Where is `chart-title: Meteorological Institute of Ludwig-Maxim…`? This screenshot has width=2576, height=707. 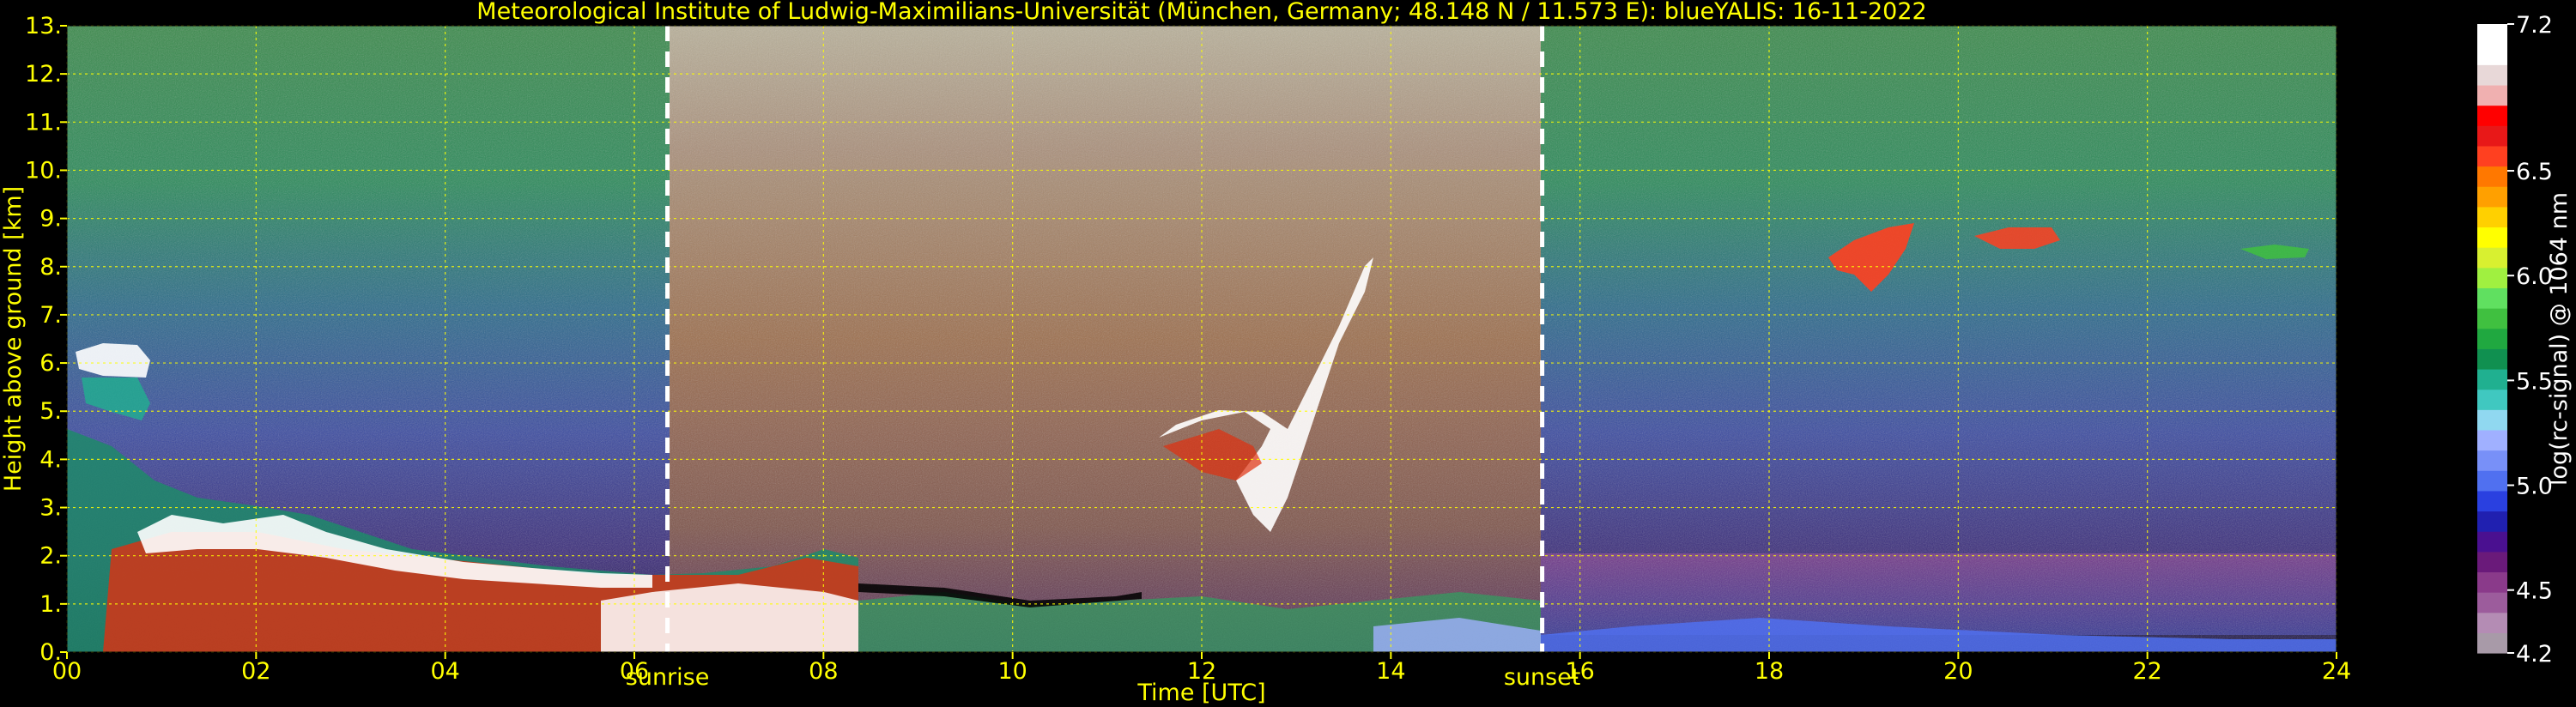 chart-title: Meteorological Institute of Ludwig-Maxim… is located at coordinates (1201, 12).